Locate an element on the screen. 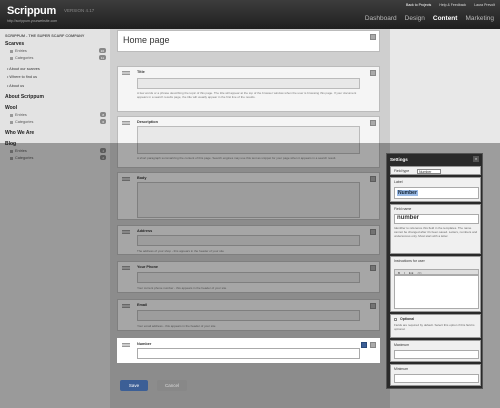 The height and width of the screenshot is (408, 500). minimum-title: Minimum is located at coordinates (401, 369).